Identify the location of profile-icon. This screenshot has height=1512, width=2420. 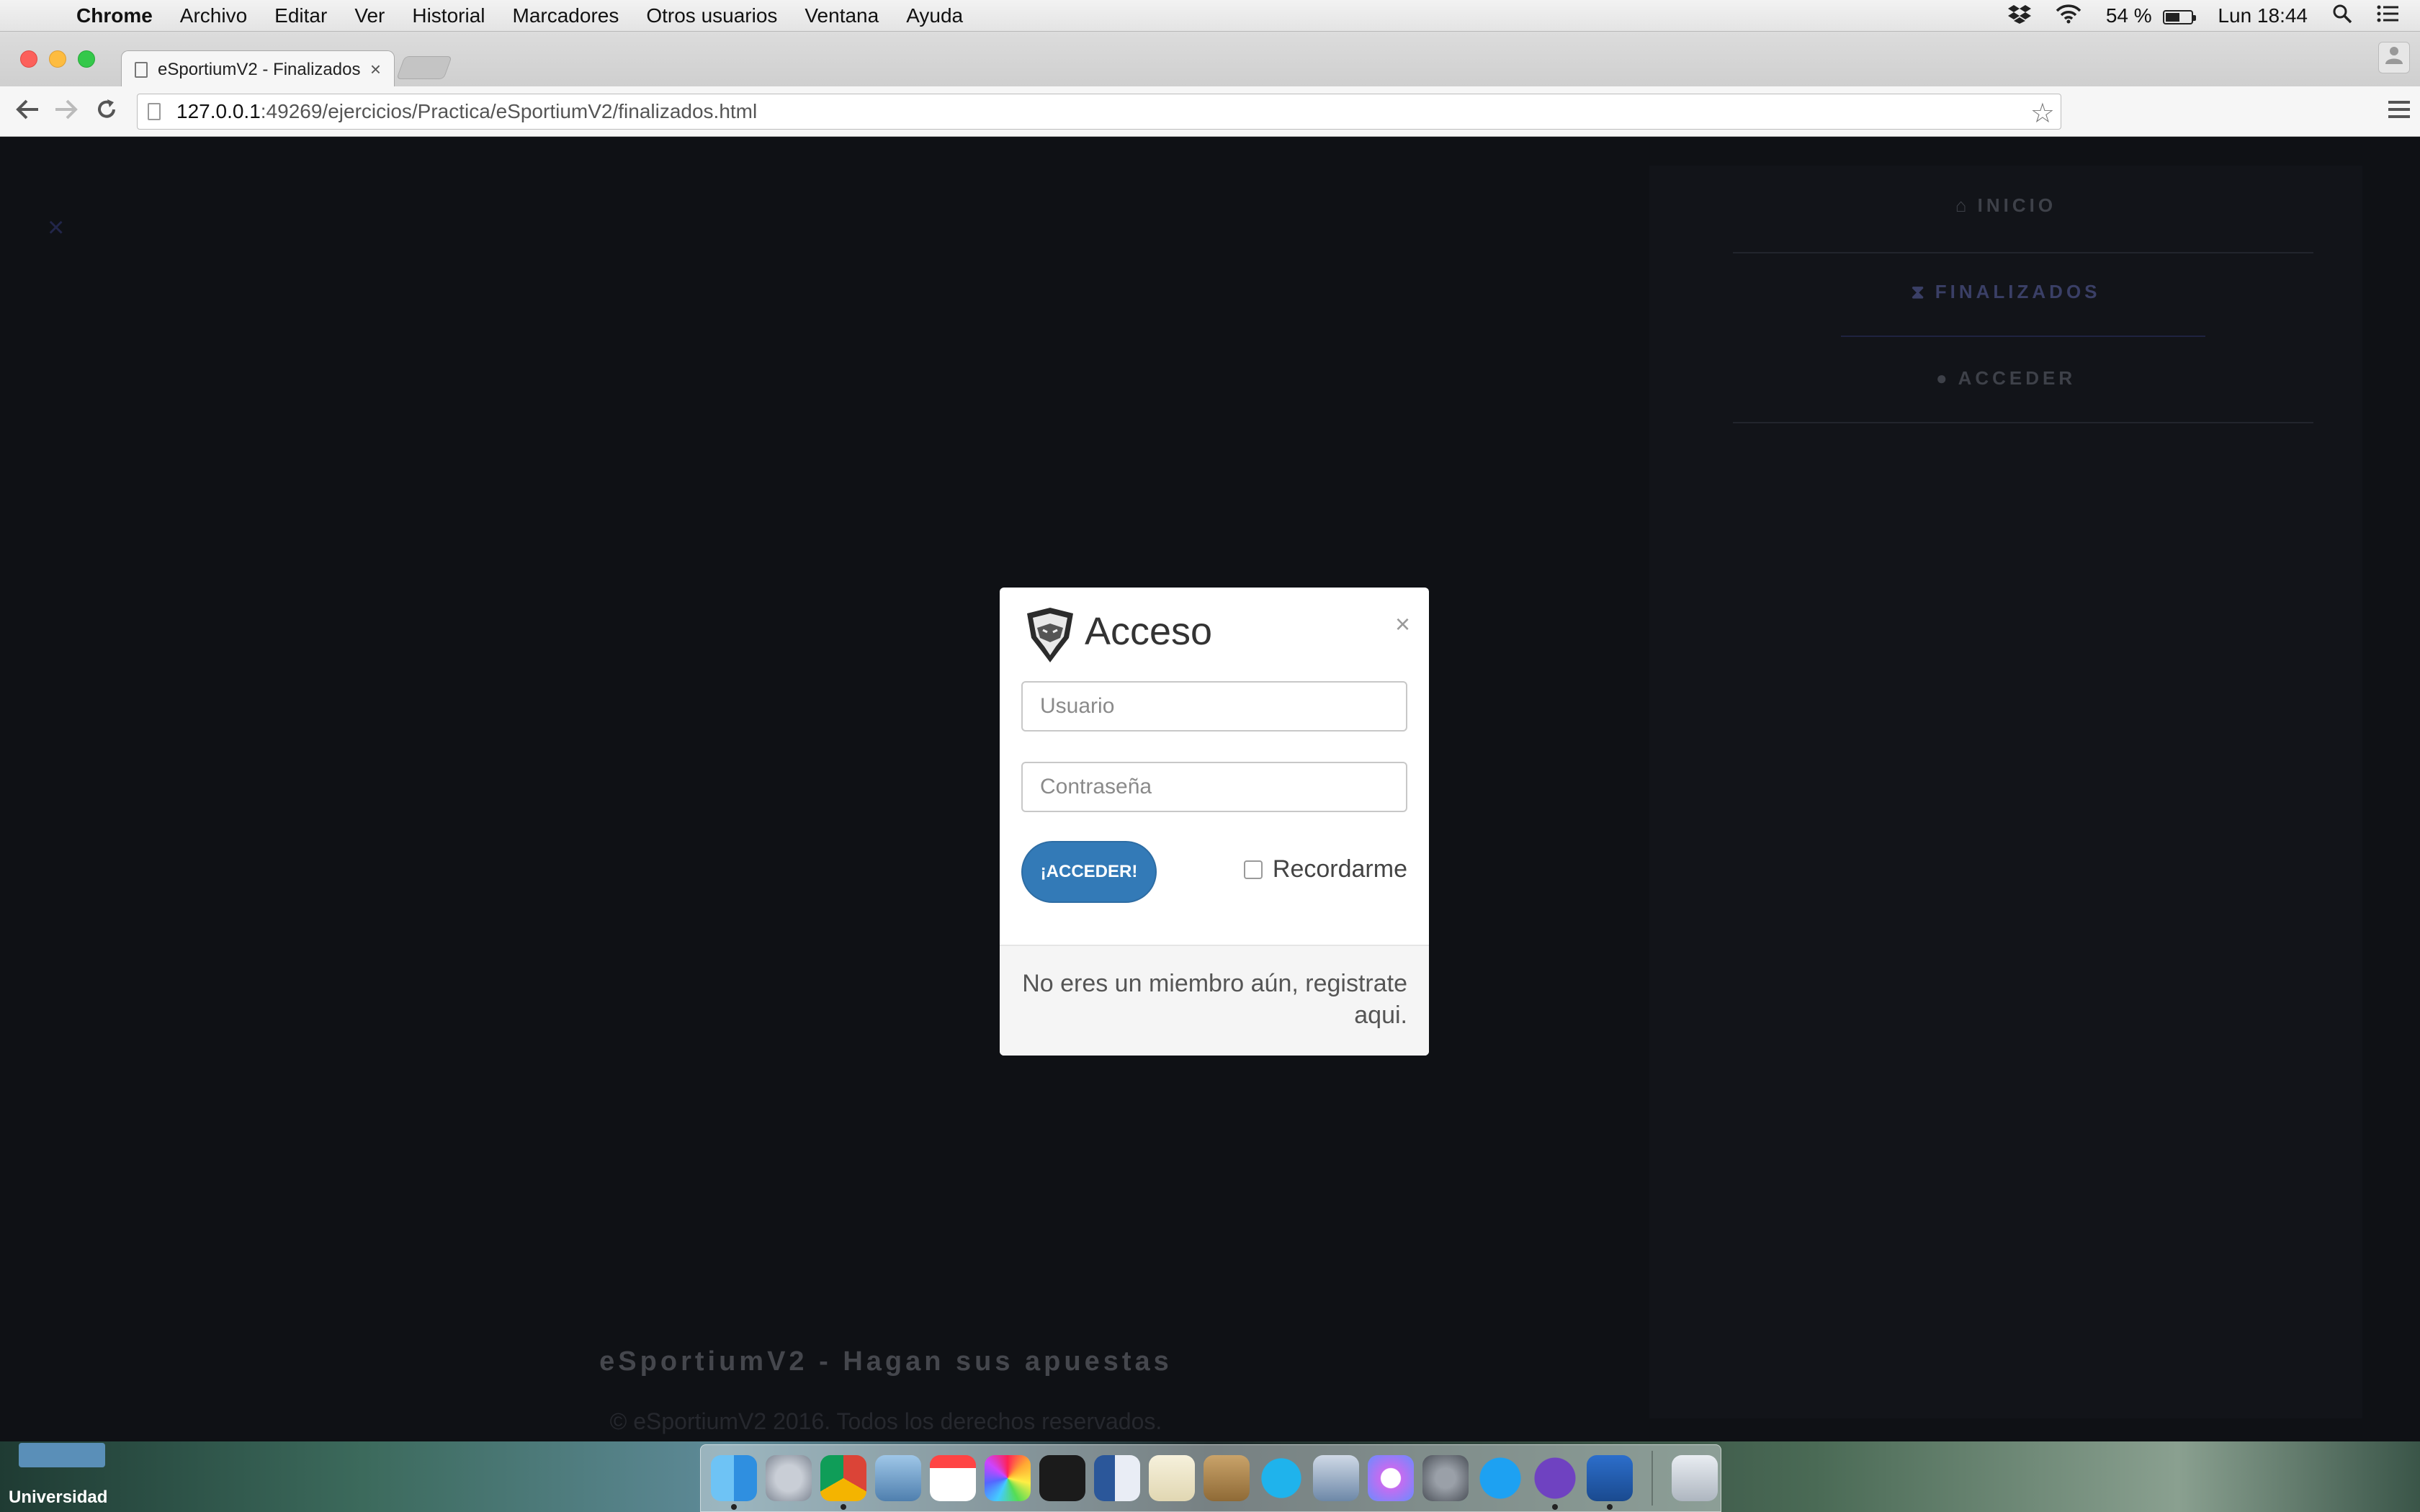
(2394, 57).